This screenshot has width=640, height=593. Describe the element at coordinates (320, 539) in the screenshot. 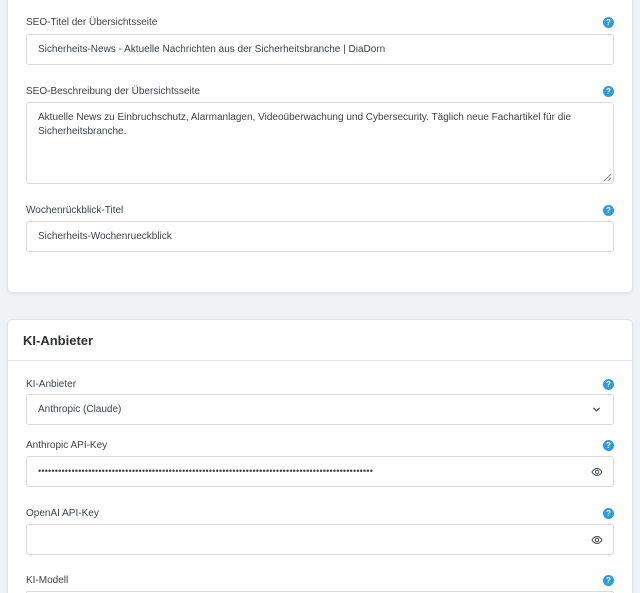

I see `openai-key-input` at that location.